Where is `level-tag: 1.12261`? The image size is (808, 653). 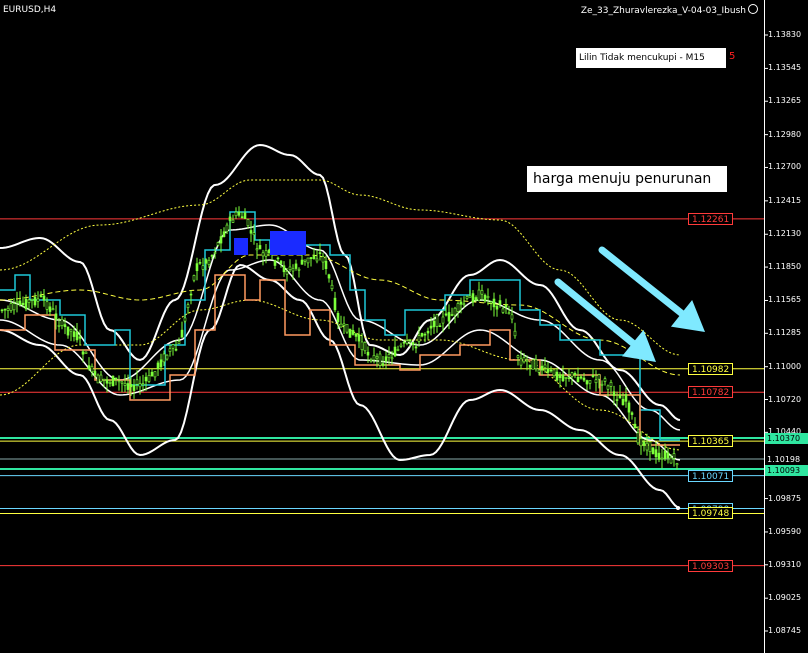
level-tag: 1.12261 is located at coordinates (711, 218).